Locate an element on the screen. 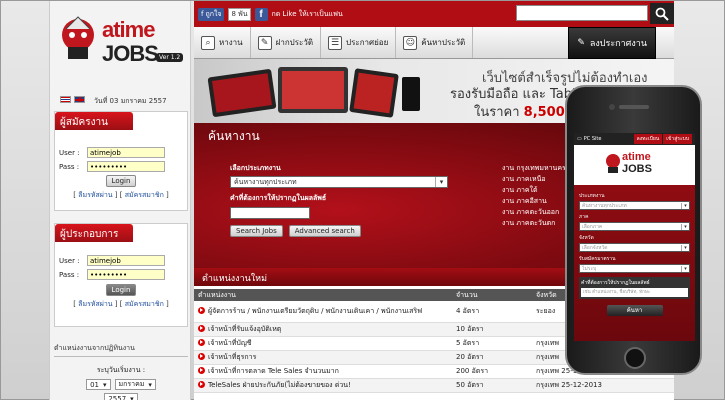 This screenshot has width=725, height=400. region-link: งาน ภาคใต้ is located at coordinates (534, 190).